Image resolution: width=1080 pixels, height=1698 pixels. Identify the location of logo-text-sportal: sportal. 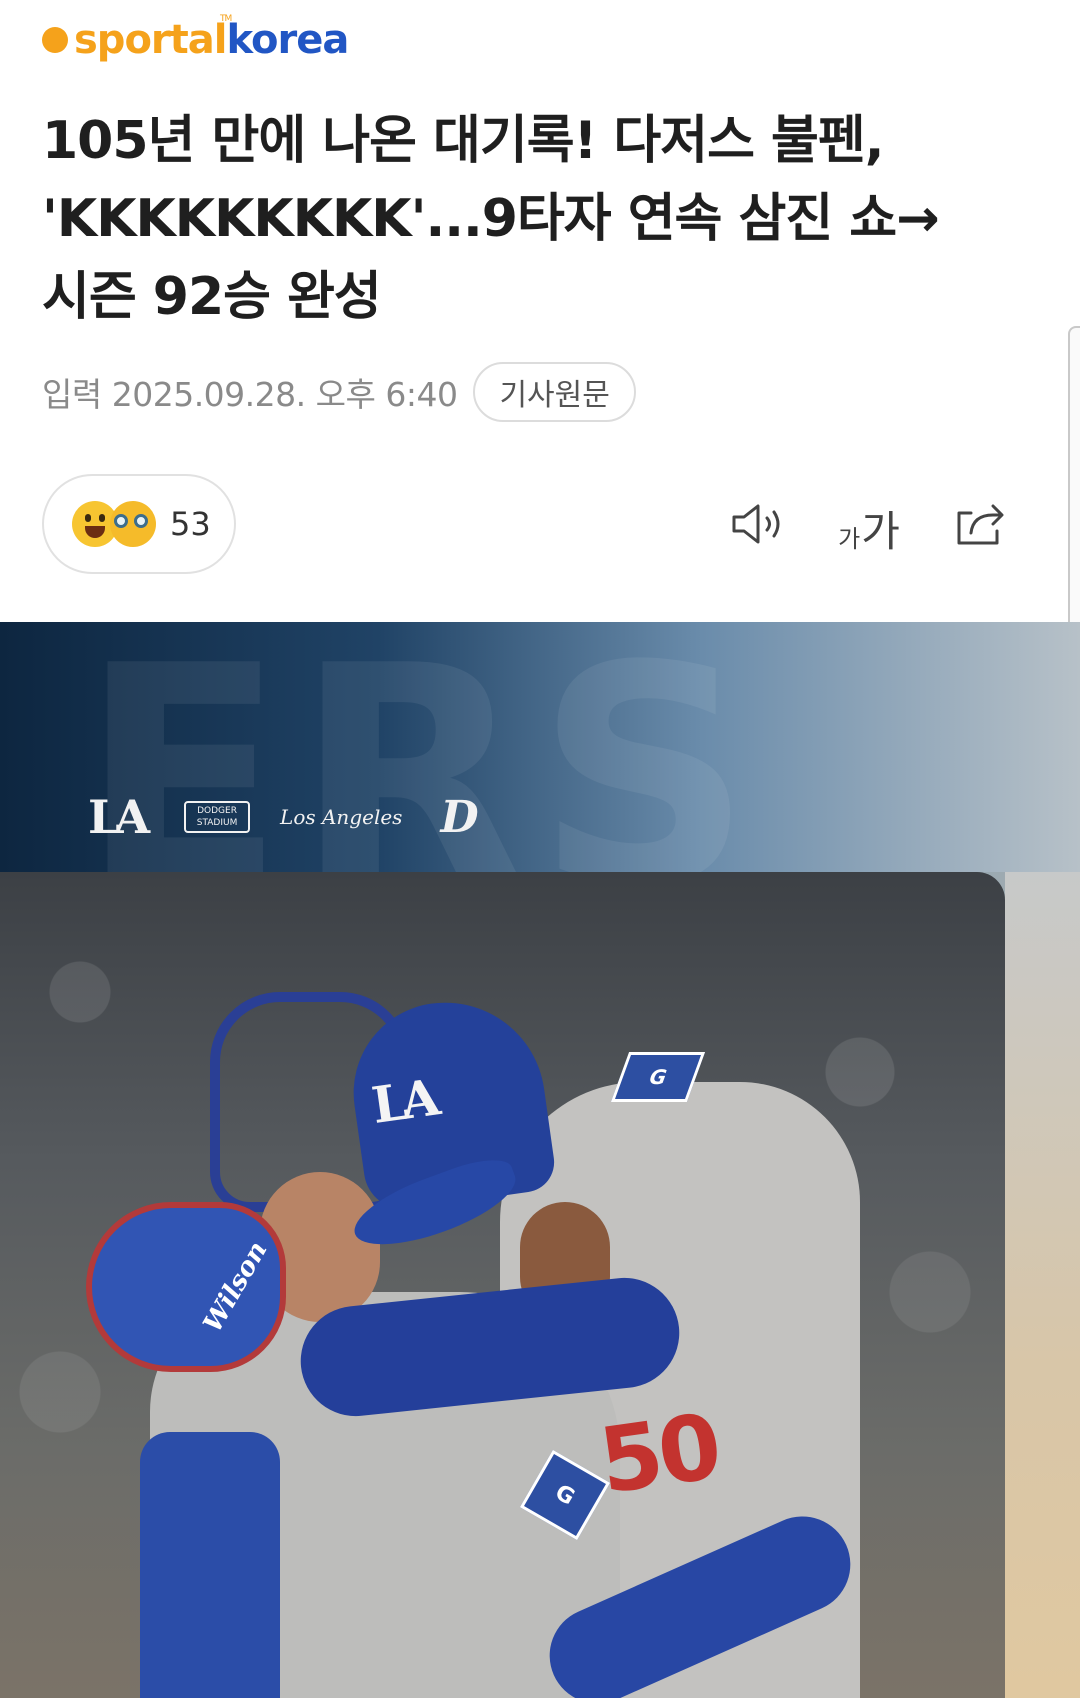
(150, 40).